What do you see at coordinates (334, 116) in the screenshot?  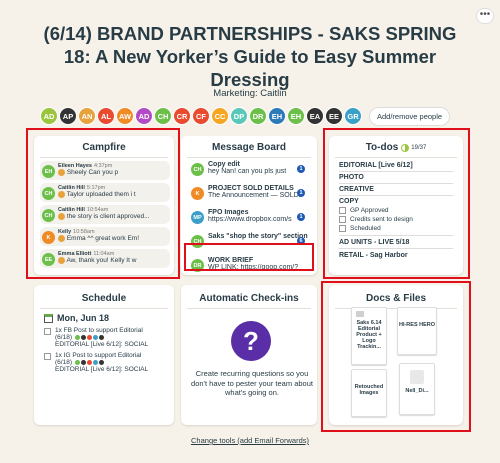 I see `person-avatar: EE` at bounding box center [334, 116].